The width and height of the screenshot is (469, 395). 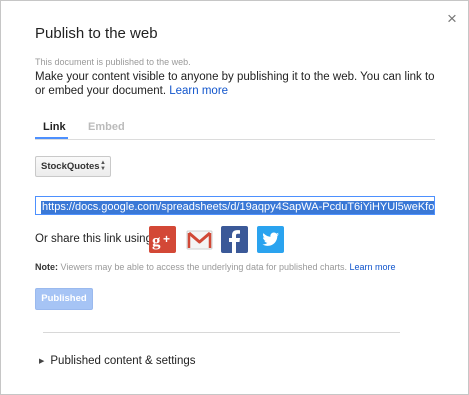 What do you see at coordinates (64, 299) in the screenshot?
I see `published-button: Published` at bounding box center [64, 299].